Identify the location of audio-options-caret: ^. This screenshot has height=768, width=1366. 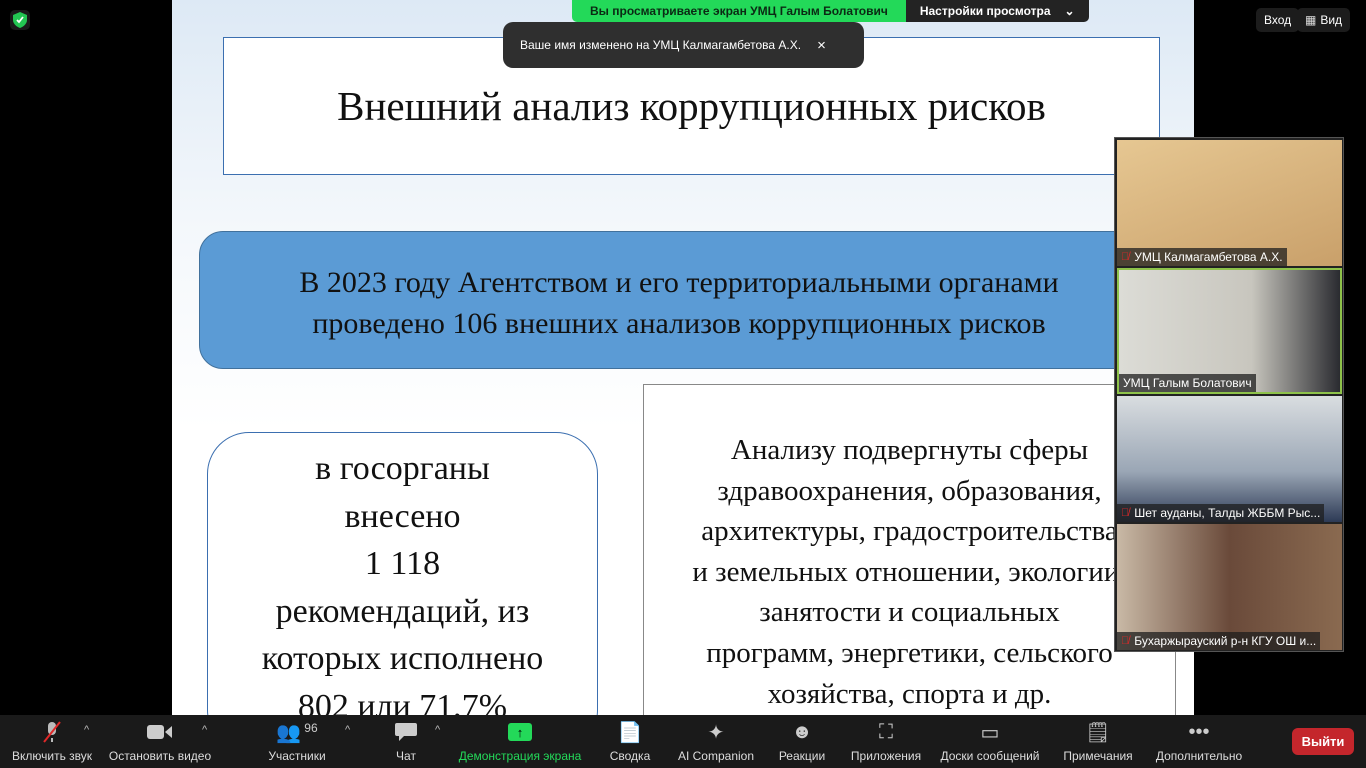
(86, 730).